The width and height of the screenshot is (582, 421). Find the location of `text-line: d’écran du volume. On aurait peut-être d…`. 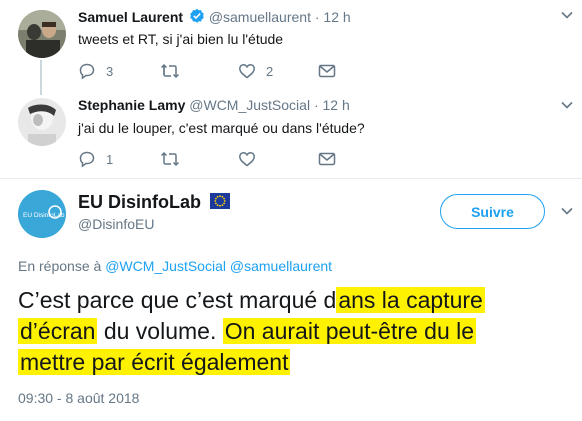

text-line: d’écran du volume. On aurait peut-être d… is located at coordinates (298, 331).